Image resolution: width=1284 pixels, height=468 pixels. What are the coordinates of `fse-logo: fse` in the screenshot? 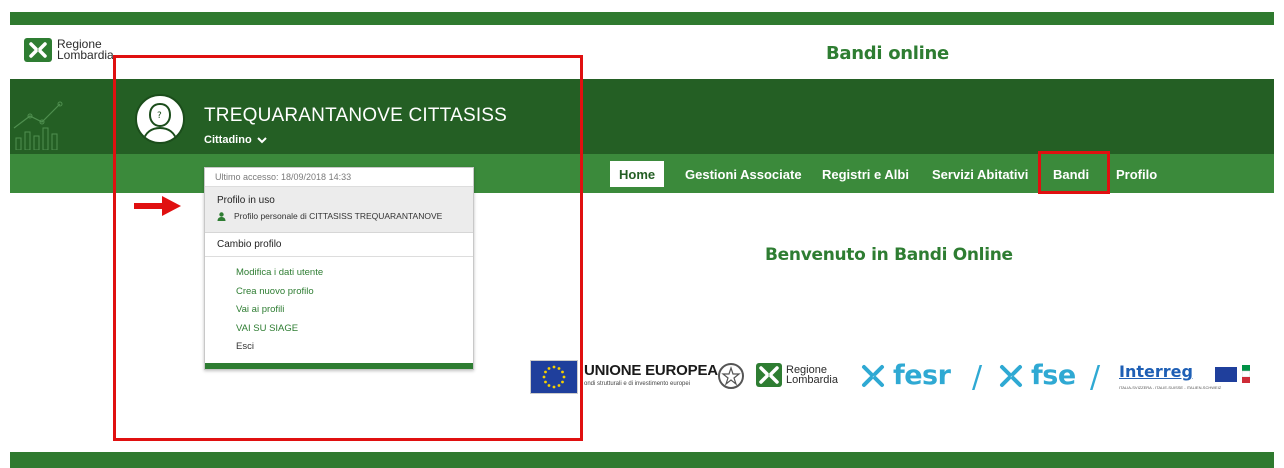 It's located at (1037, 375).